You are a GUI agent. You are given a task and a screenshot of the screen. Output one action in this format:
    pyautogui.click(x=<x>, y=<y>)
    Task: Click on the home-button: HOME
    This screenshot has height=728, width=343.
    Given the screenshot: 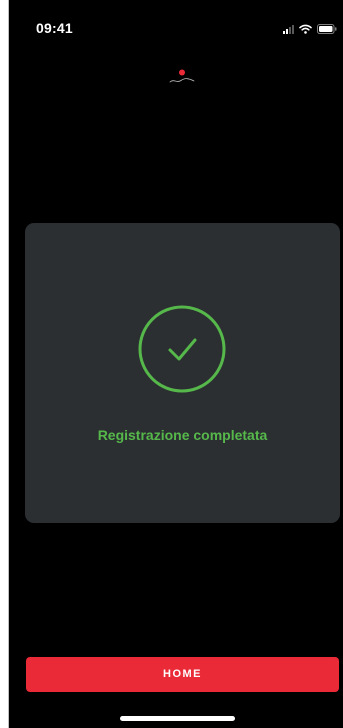 What is the action you would take?
    pyautogui.click(x=182, y=674)
    